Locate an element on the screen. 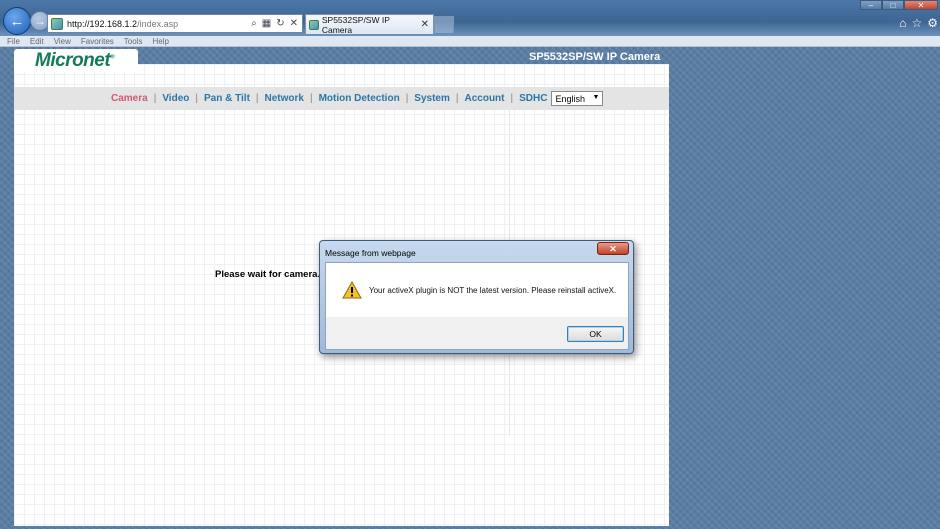  chevron-down-icon: ▼ is located at coordinates (596, 97).